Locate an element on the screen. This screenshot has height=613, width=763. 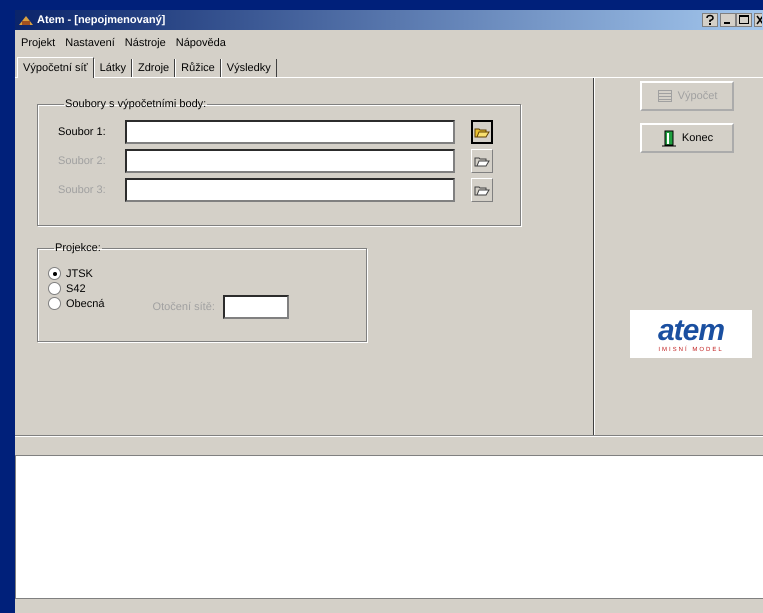
tab: Růžice is located at coordinates (198, 68).